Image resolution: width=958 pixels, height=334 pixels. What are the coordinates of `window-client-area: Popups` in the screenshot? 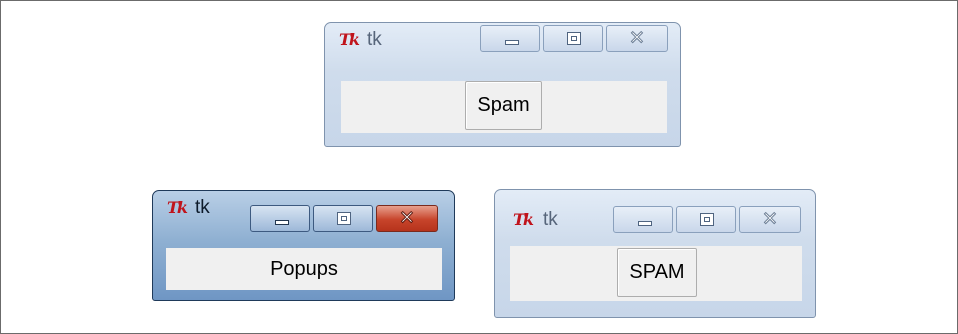 It's located at (304, 269).